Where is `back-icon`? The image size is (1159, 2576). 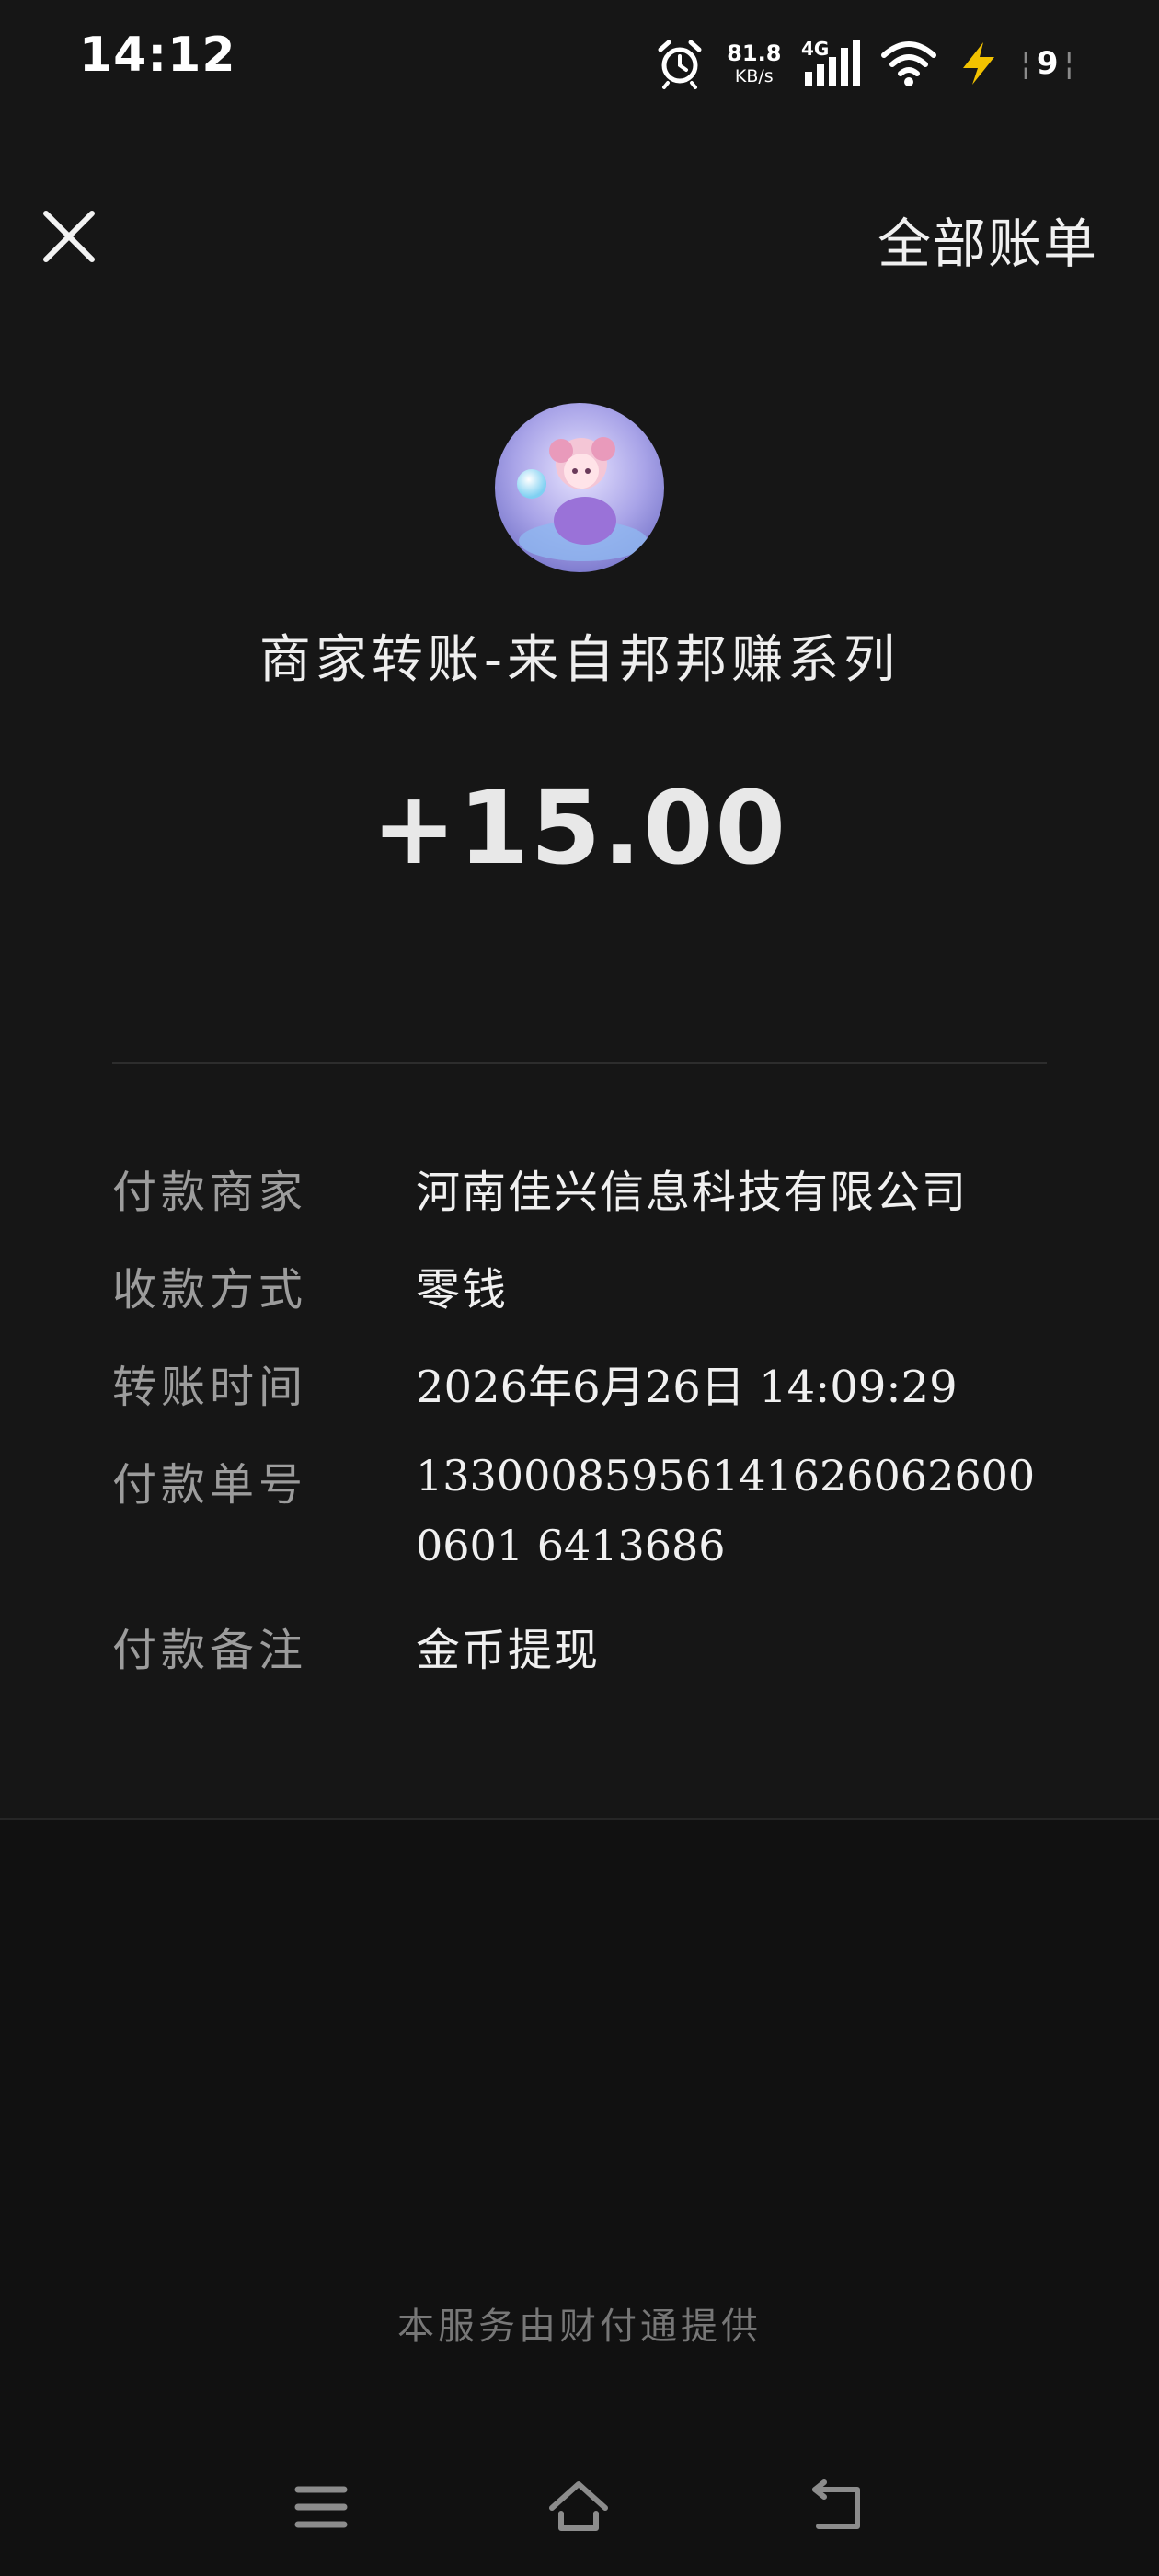
back-icon is located at coordinates (838, 2507).